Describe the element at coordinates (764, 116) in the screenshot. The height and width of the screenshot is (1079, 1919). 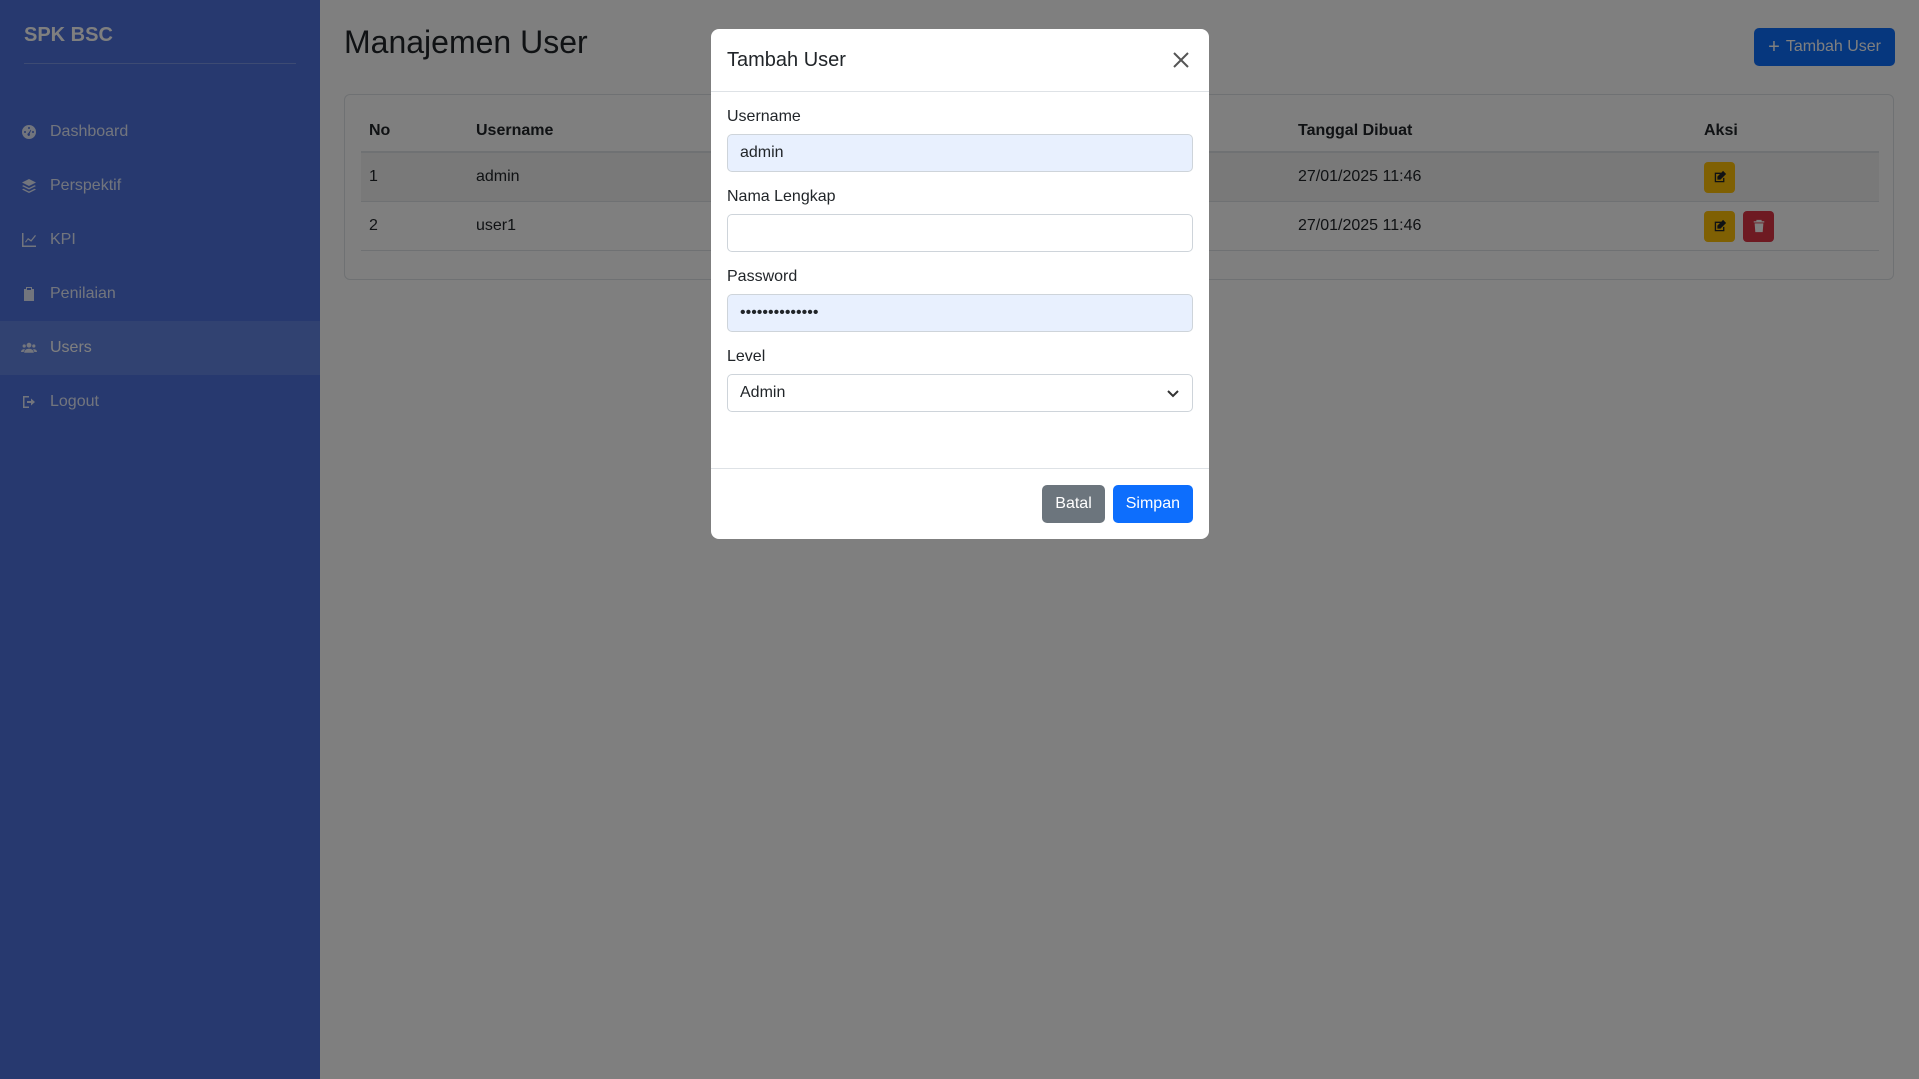
I see `username-label: Username` at that location.